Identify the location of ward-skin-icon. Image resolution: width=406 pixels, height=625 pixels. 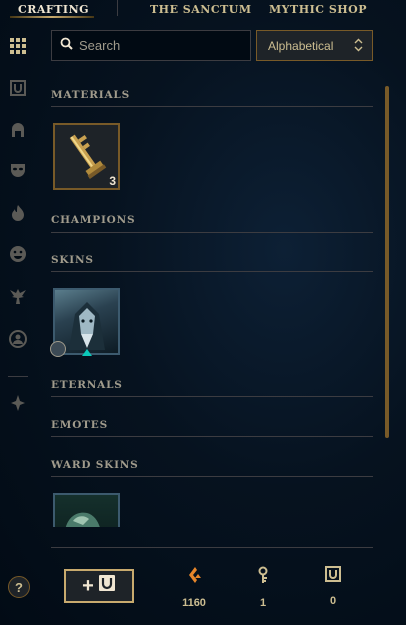
(82, 519).